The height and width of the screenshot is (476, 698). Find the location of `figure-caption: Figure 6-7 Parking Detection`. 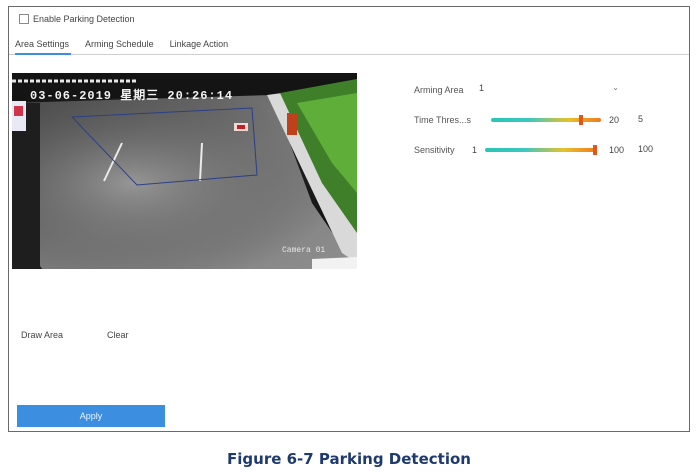

figure-caption: Figure 6-7 Parking Detection is located at coordinates (349, 459).